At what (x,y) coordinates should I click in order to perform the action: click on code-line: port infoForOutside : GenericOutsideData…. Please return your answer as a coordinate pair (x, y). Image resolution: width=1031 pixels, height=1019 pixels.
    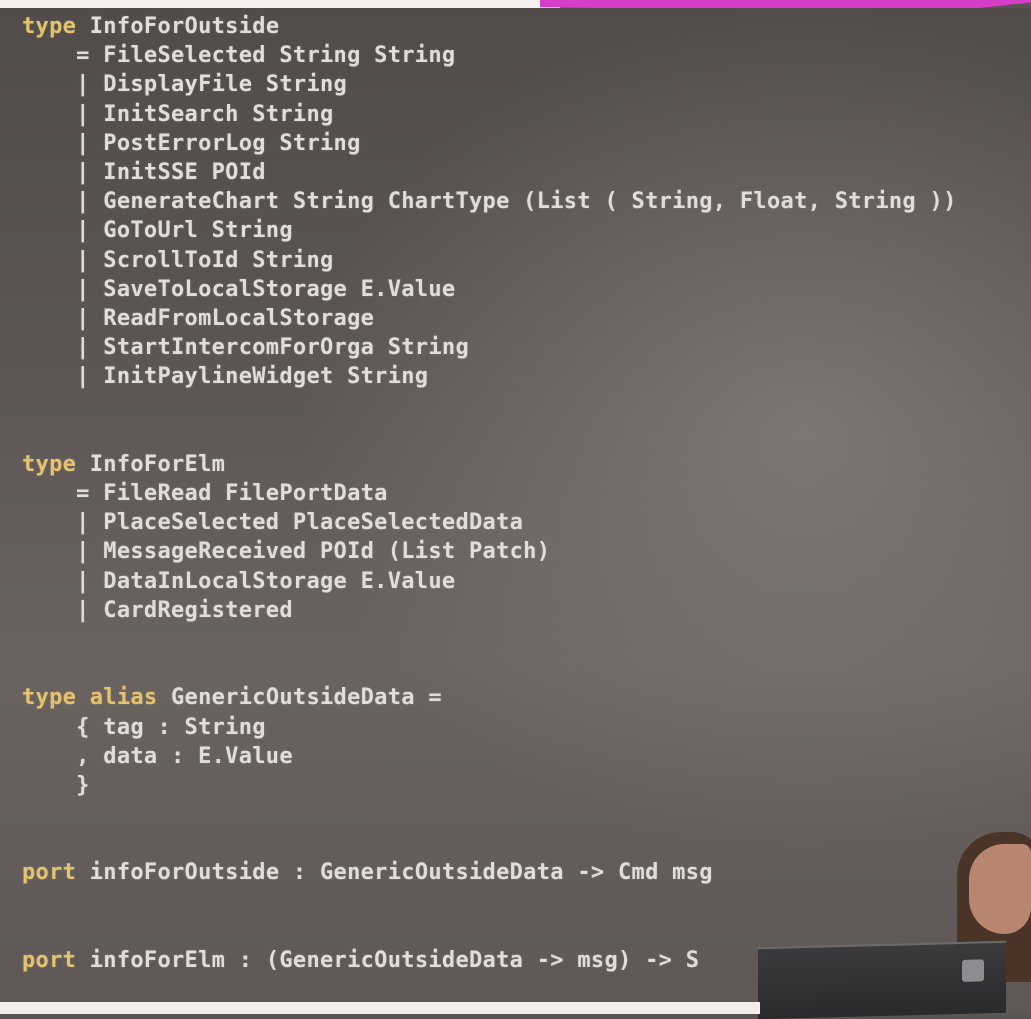
    Looking at the image, I should click on (367, 873).